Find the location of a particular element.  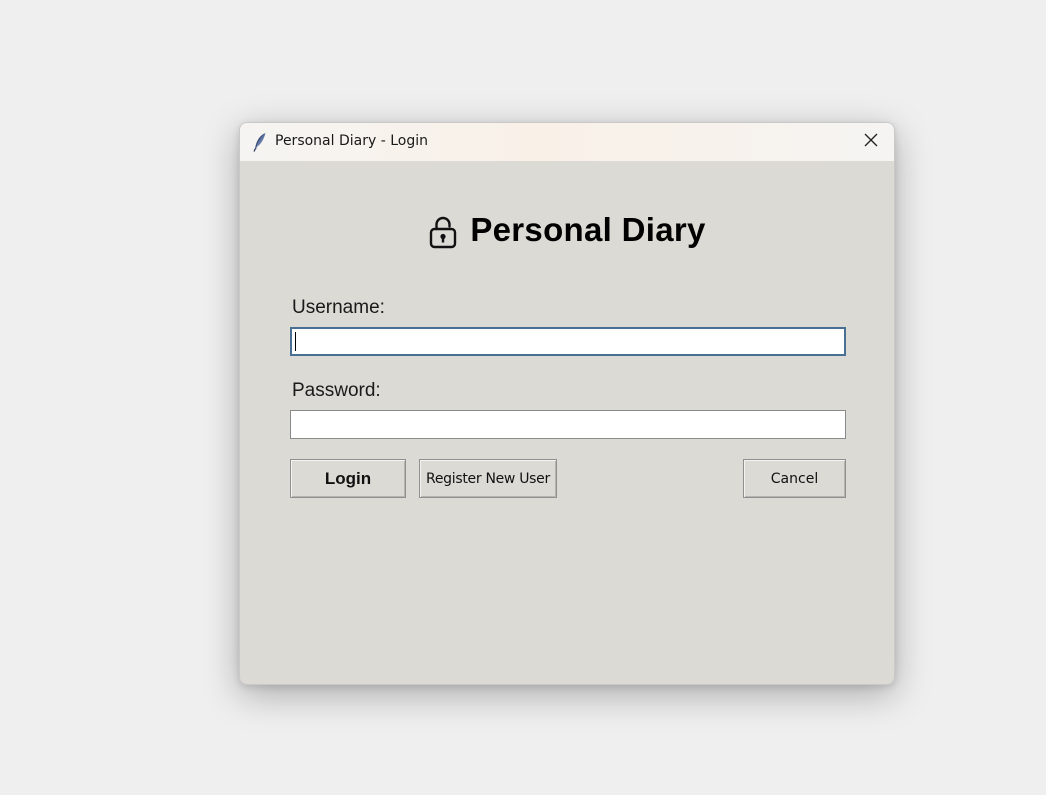

page-title: Personal Diary is located at coordinates (588, 229).